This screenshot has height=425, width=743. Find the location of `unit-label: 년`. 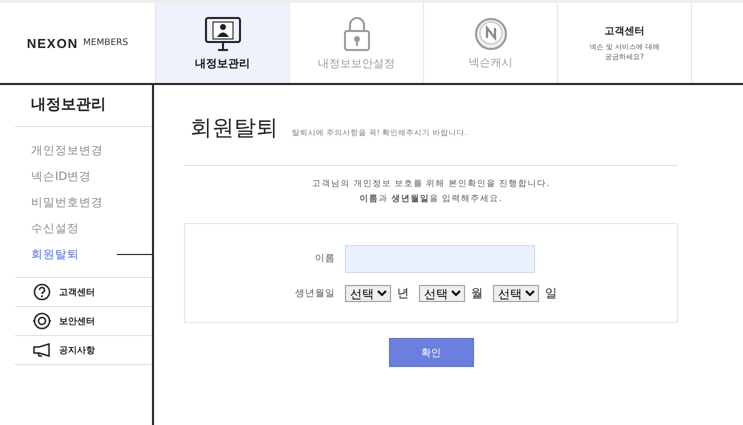

unit-label: 년 is located at coordinates (403, 293).